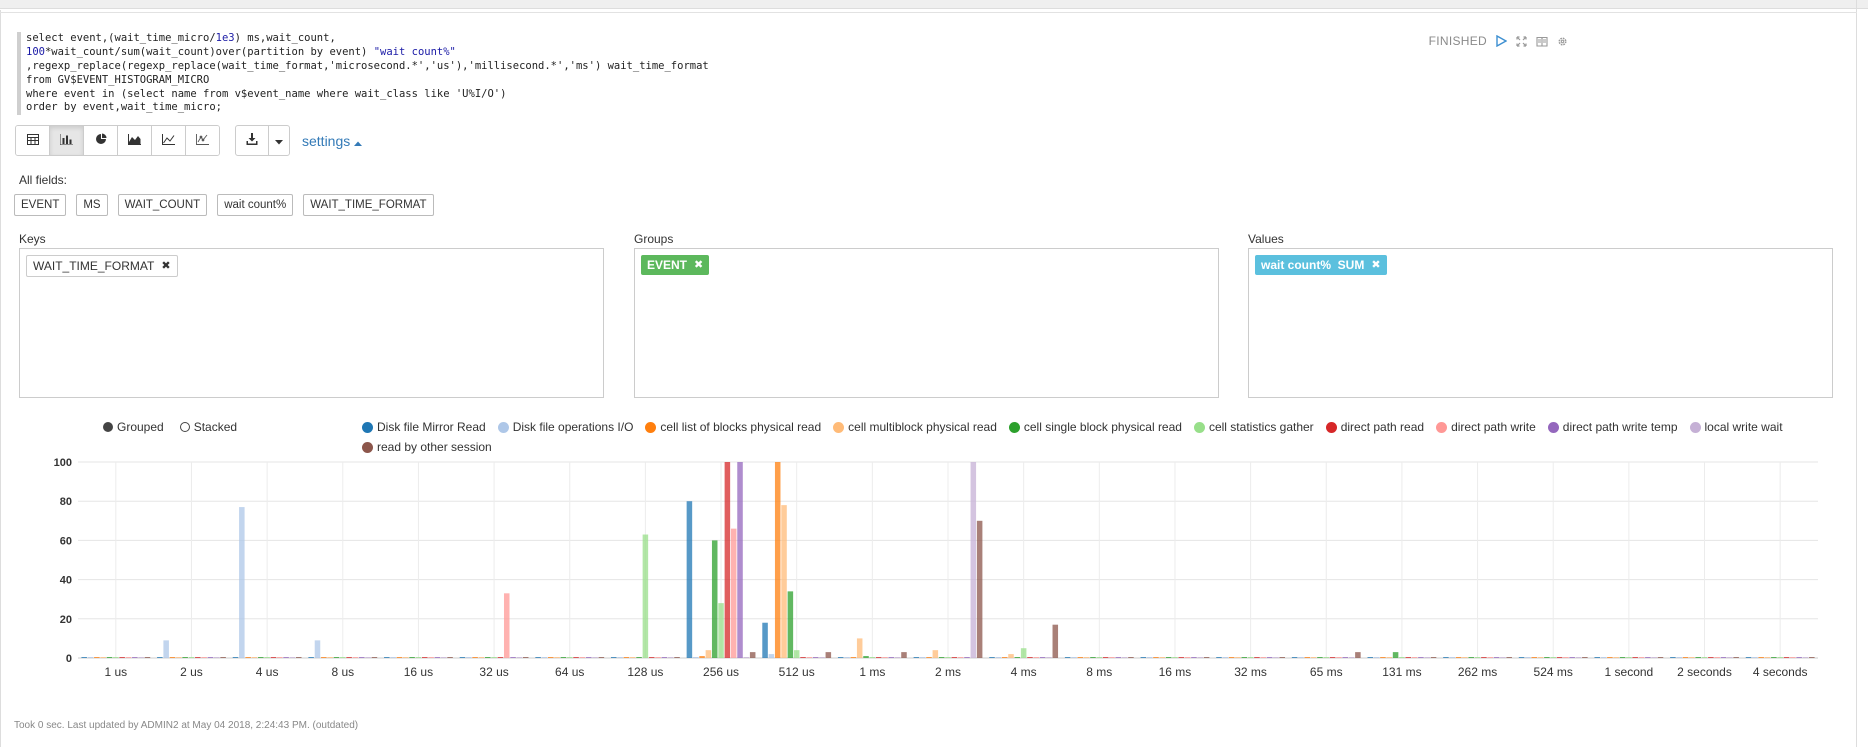 The width and height of the screenshot is (1868, 747). I want to click on expand-icon, so click(1521, 41).